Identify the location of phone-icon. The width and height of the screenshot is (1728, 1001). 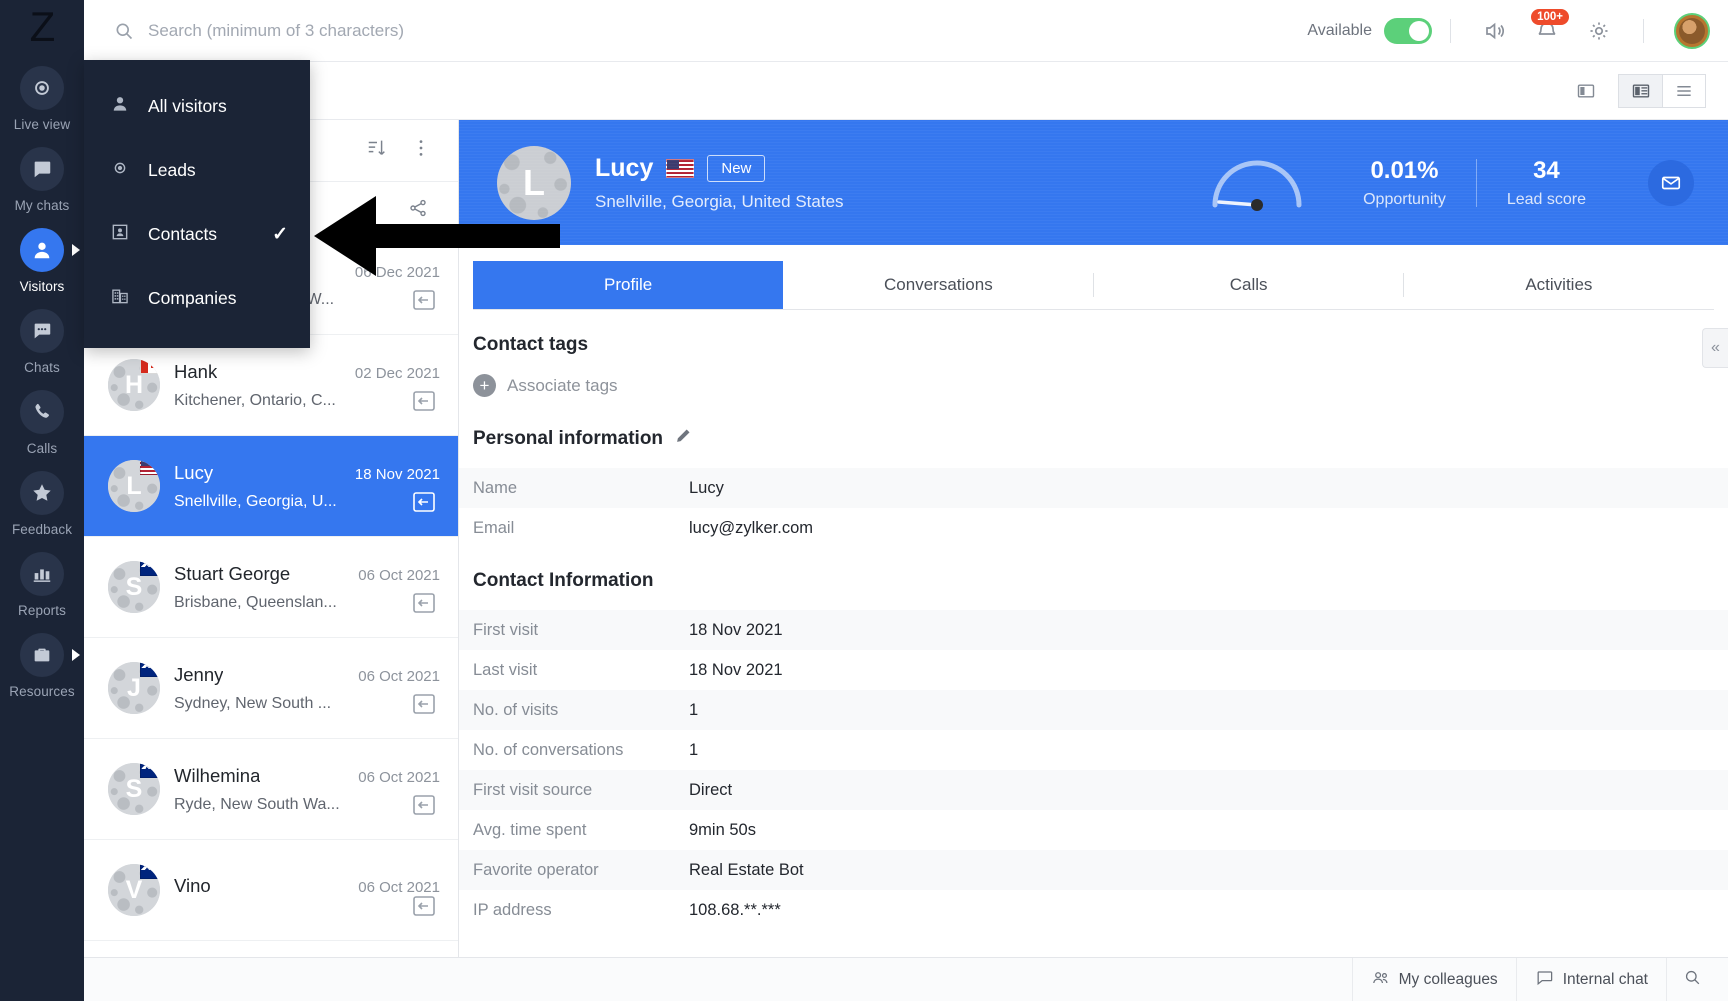
(42, 412).